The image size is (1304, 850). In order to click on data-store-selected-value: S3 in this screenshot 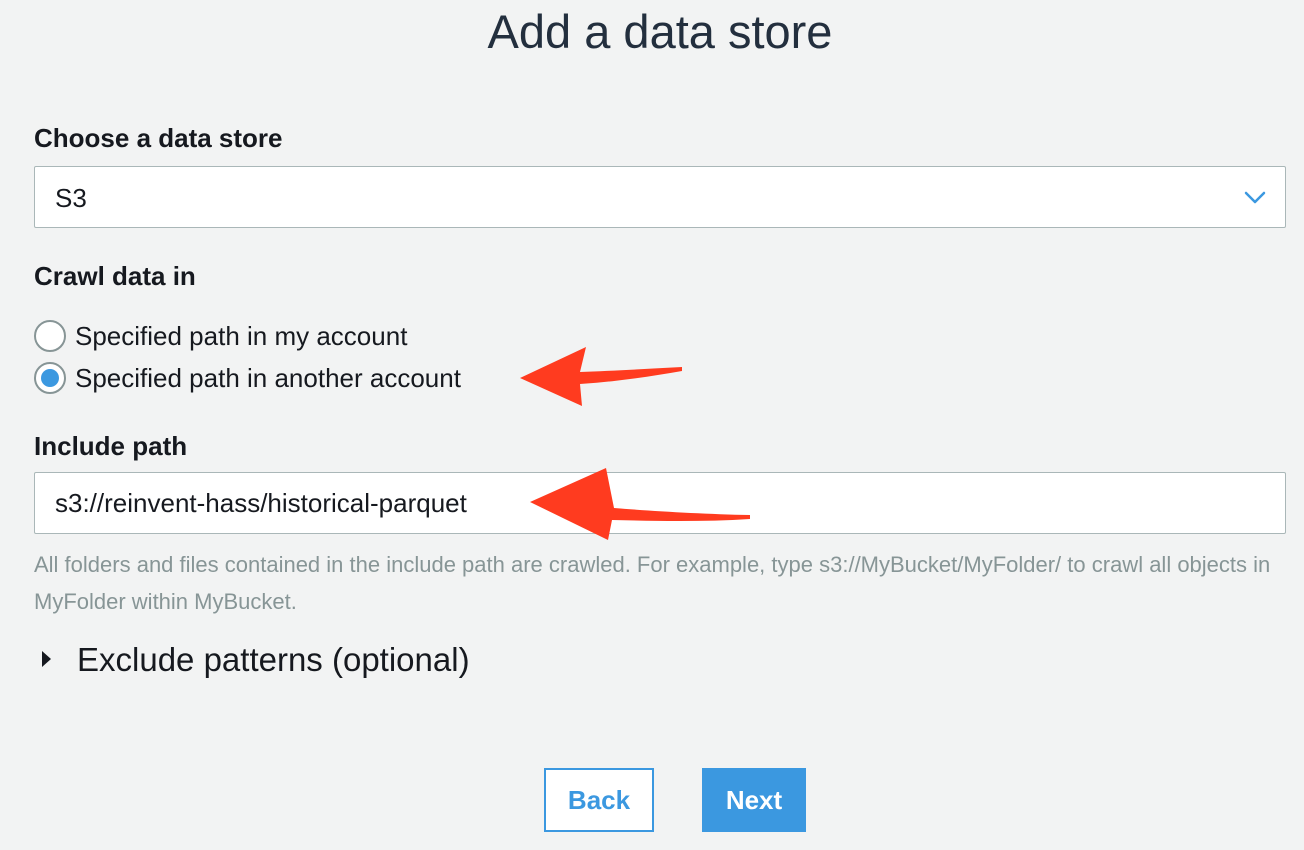, I will do `click(71, 198)`.